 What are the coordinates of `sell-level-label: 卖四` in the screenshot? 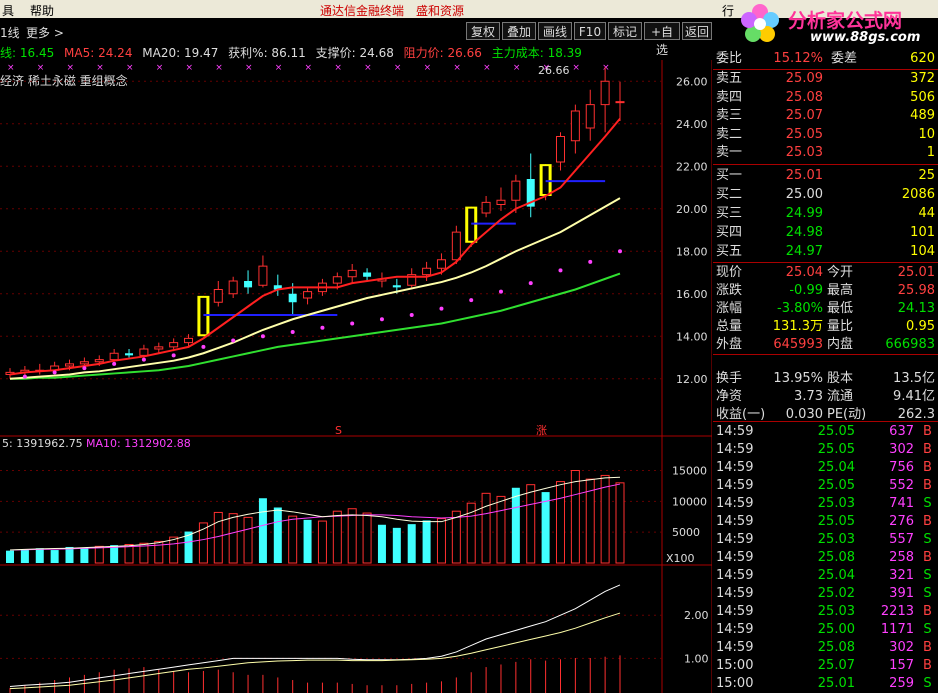 It's located at (729, 97).